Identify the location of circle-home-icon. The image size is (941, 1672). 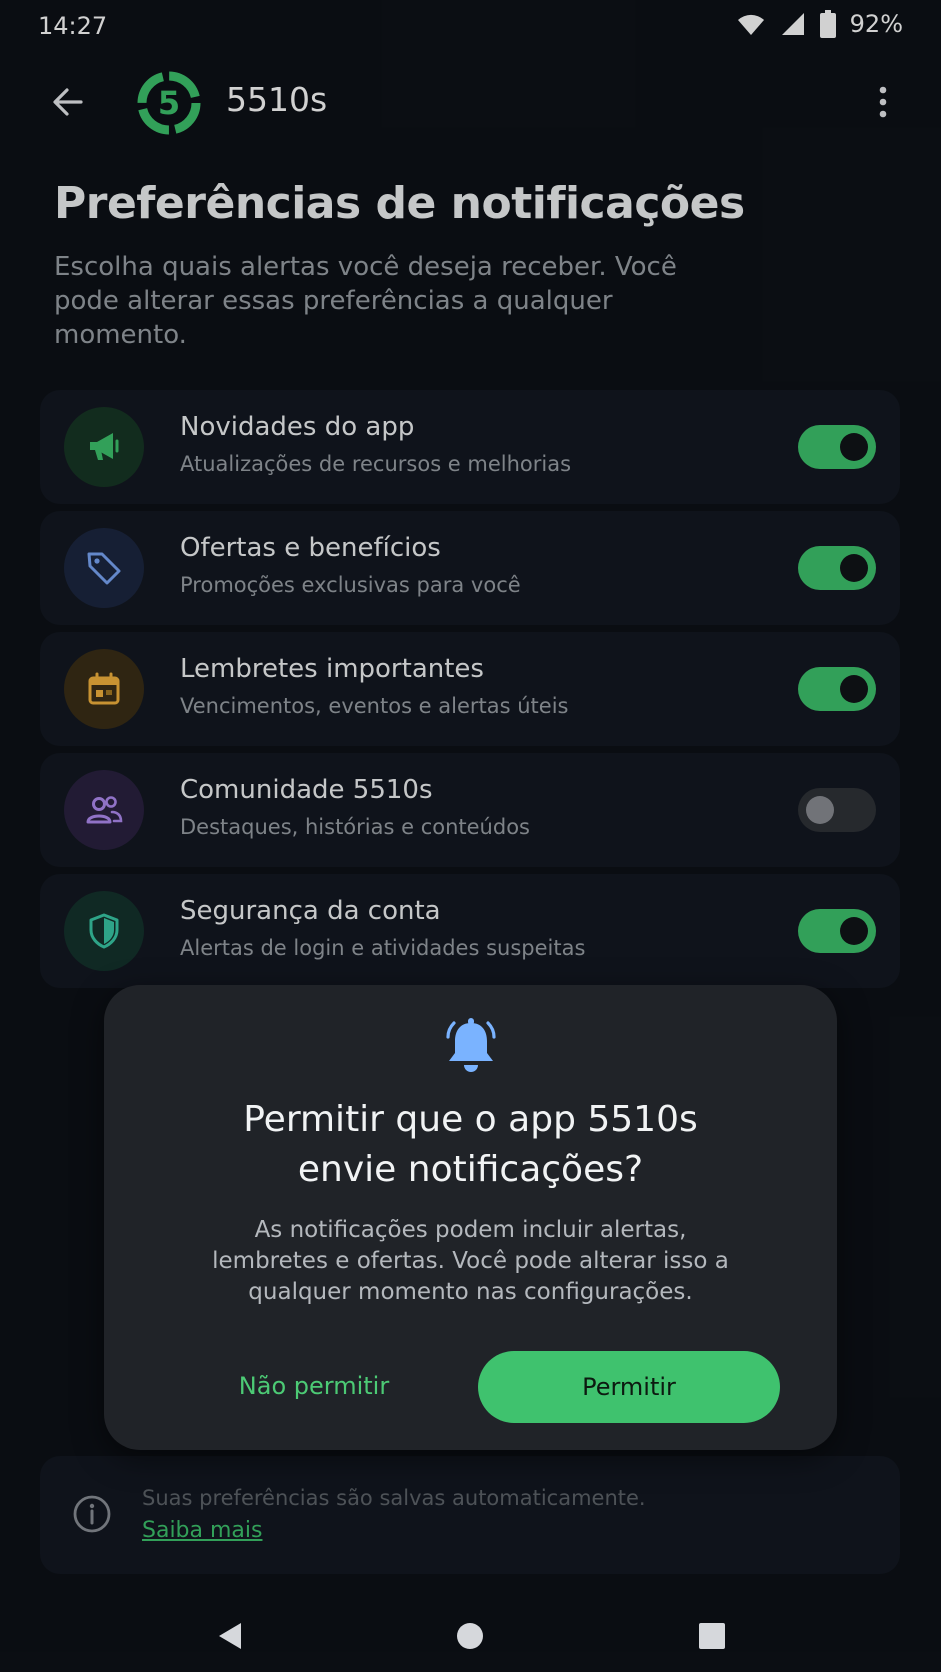
(470, 1636).